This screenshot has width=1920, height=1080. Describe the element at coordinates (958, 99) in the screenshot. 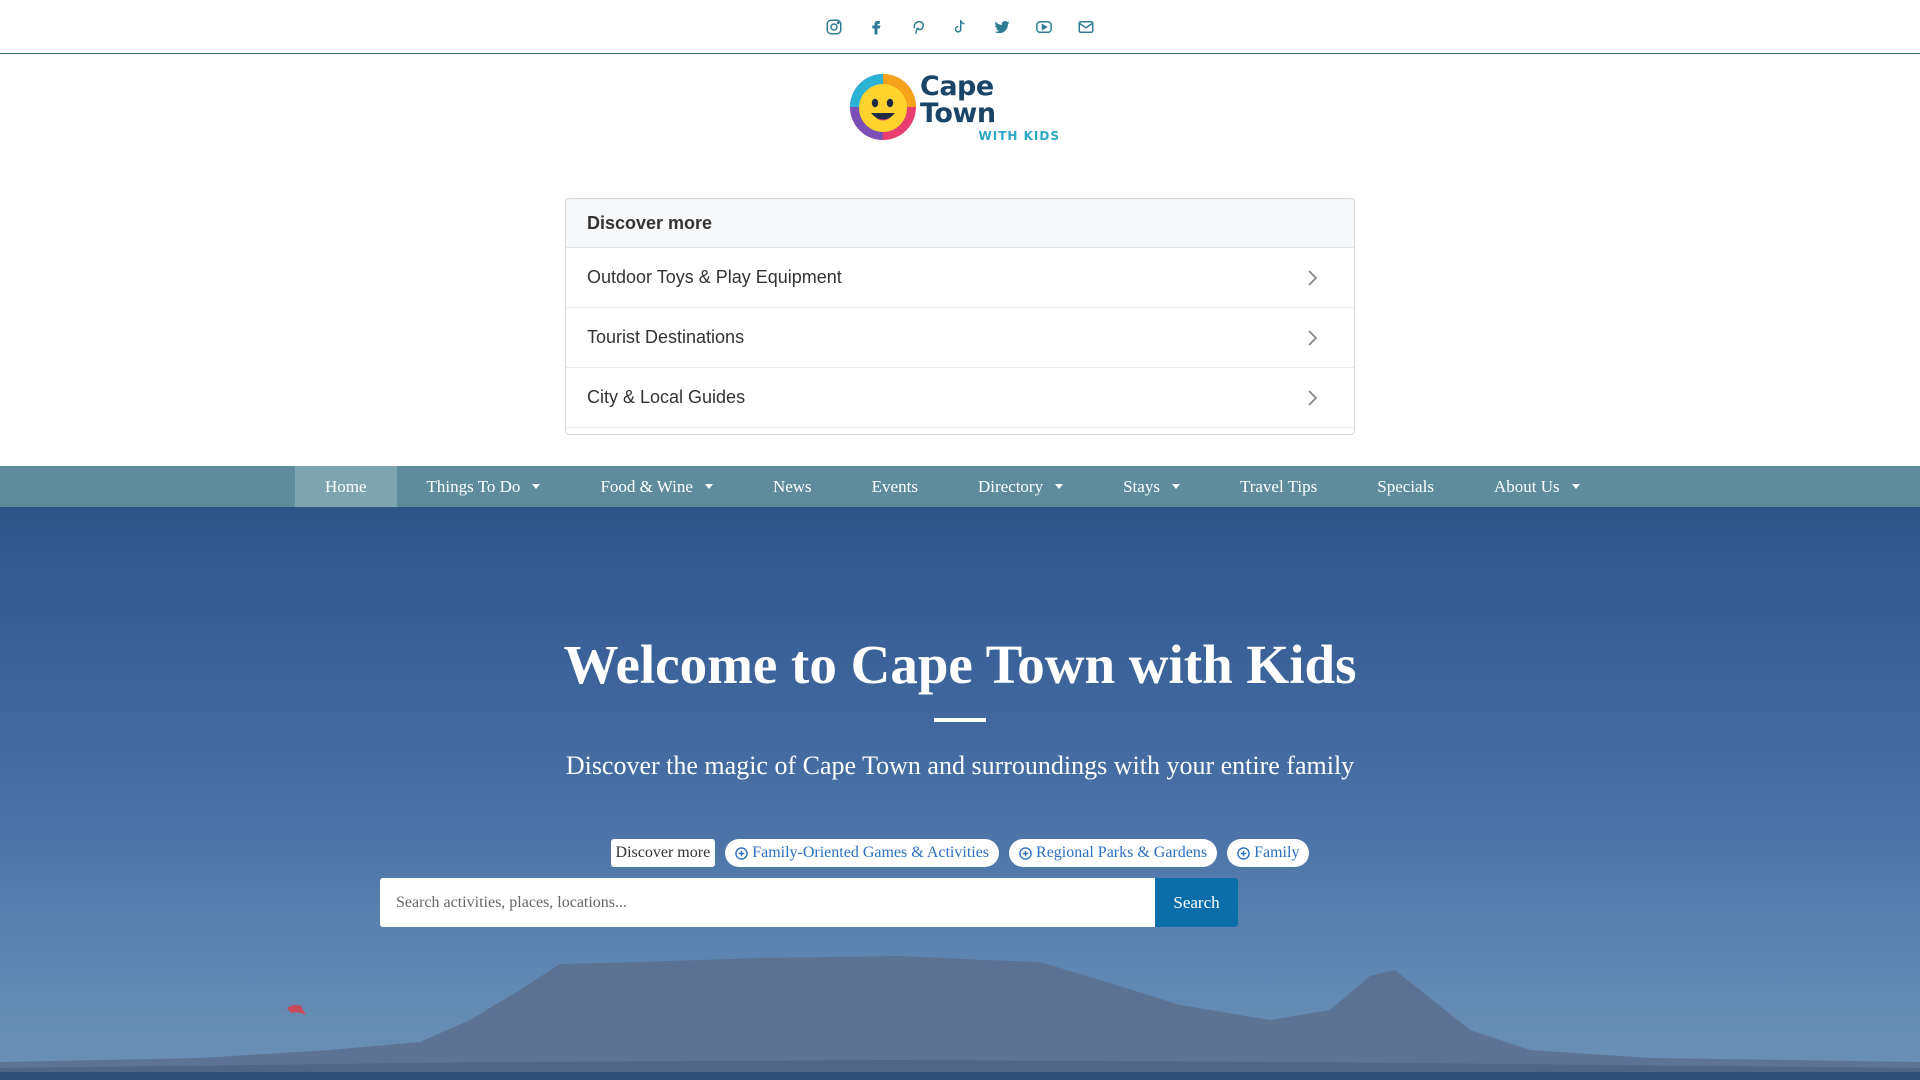

I see `logo-title: Cape Town` at that location.